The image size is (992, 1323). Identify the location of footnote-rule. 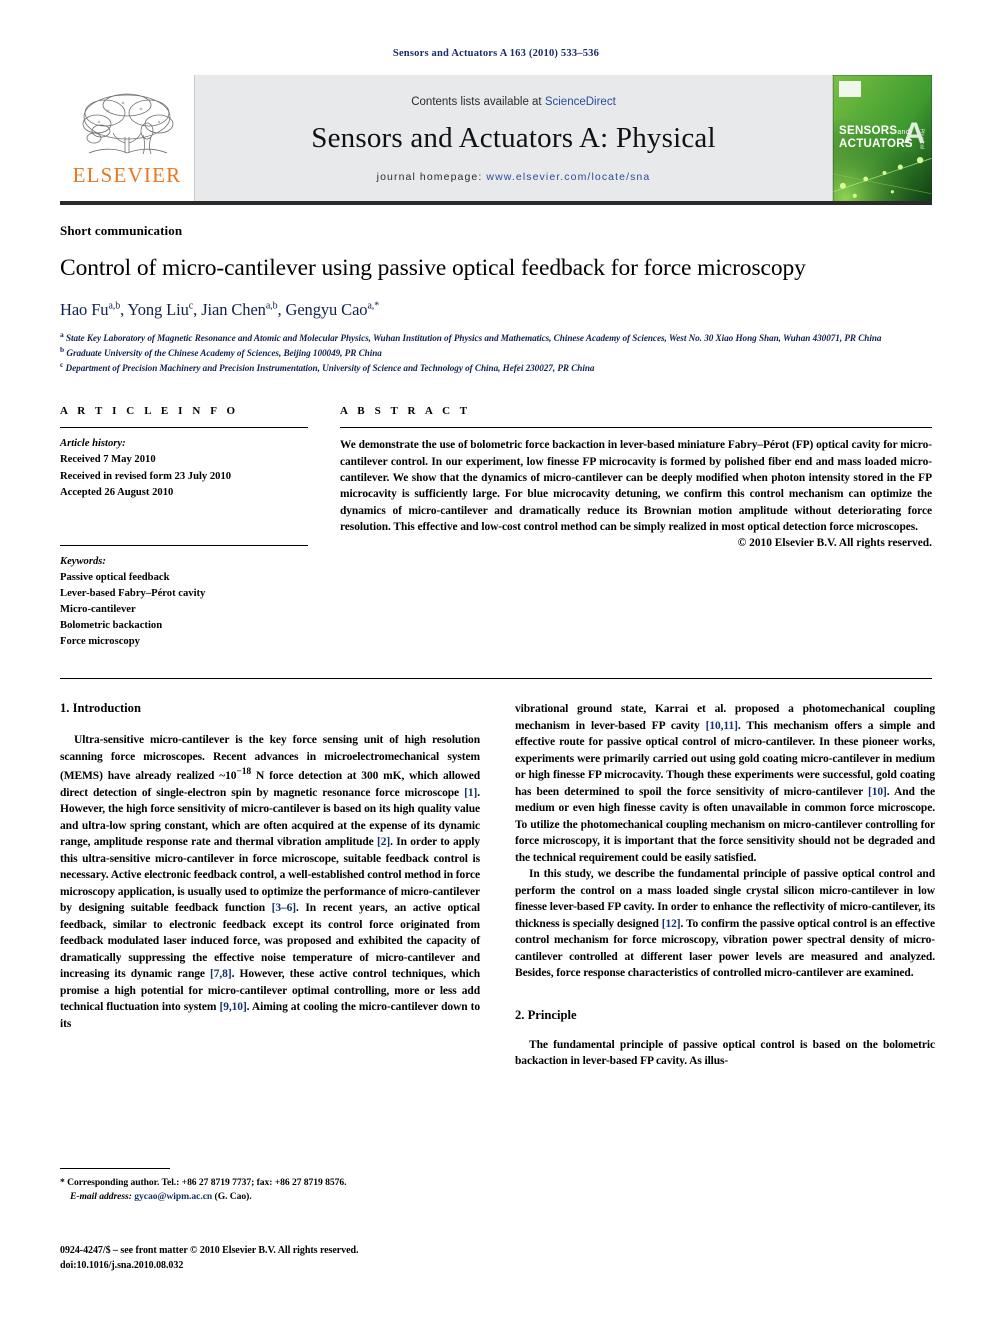
(115, 1168).